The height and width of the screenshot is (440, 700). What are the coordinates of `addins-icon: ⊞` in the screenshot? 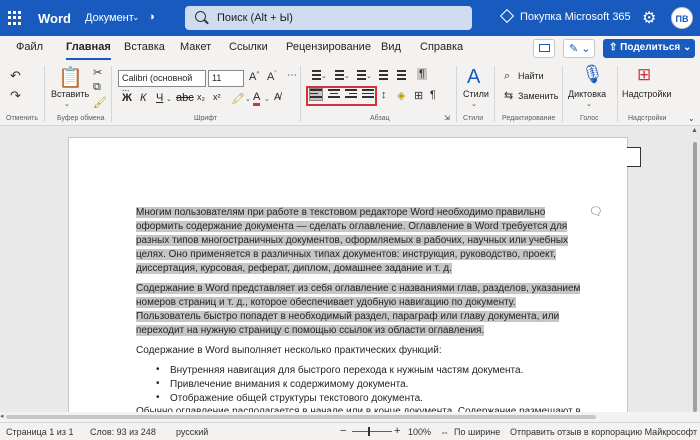 It's located at (644, 75).